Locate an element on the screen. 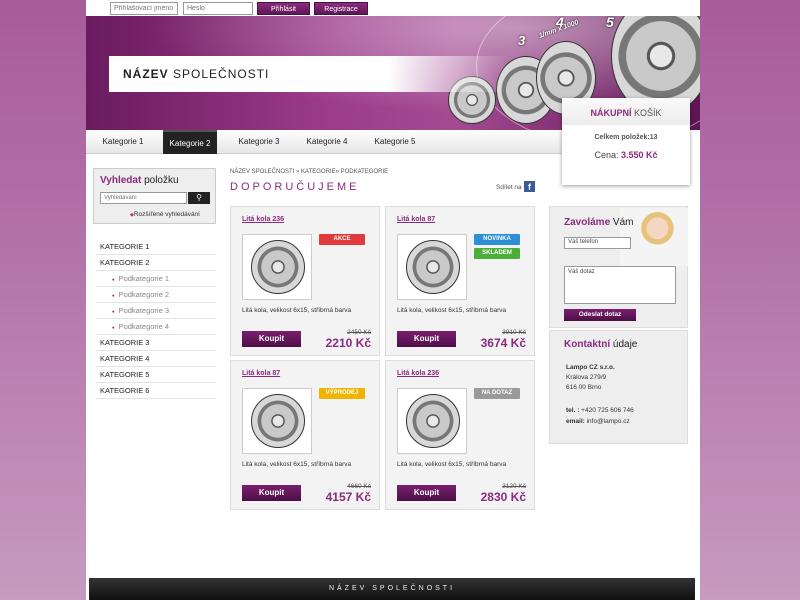  product-price: 4157 Kč is located at coordinates (348, 497).